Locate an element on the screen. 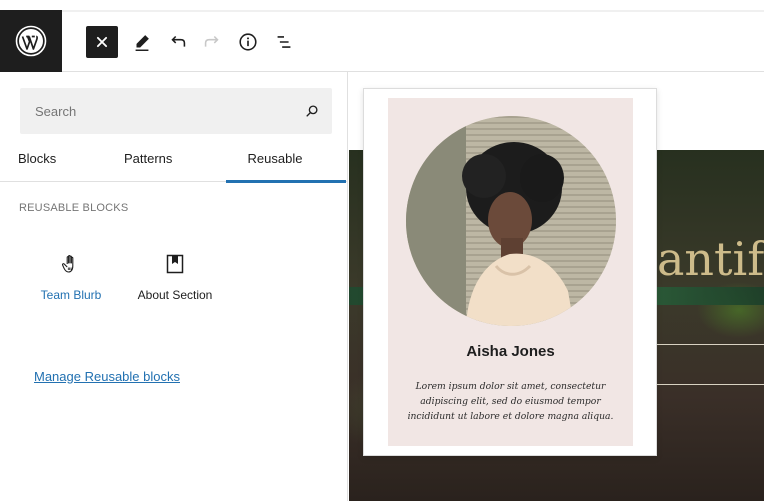 Image resolution: width=764 pixels, height=501 pixels. tools-button is located at coordinates (142, 42).